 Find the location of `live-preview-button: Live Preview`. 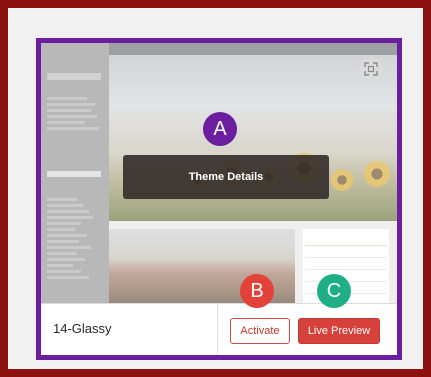

live-preview-button: Live Preview is located at coordinates (339, 331).